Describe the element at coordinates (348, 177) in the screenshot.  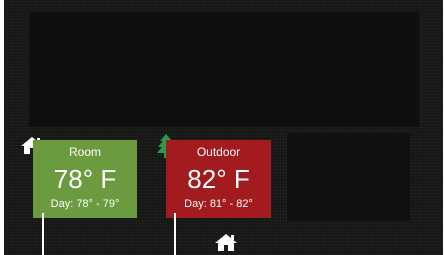
I see `empty-tile-panel` at that location.